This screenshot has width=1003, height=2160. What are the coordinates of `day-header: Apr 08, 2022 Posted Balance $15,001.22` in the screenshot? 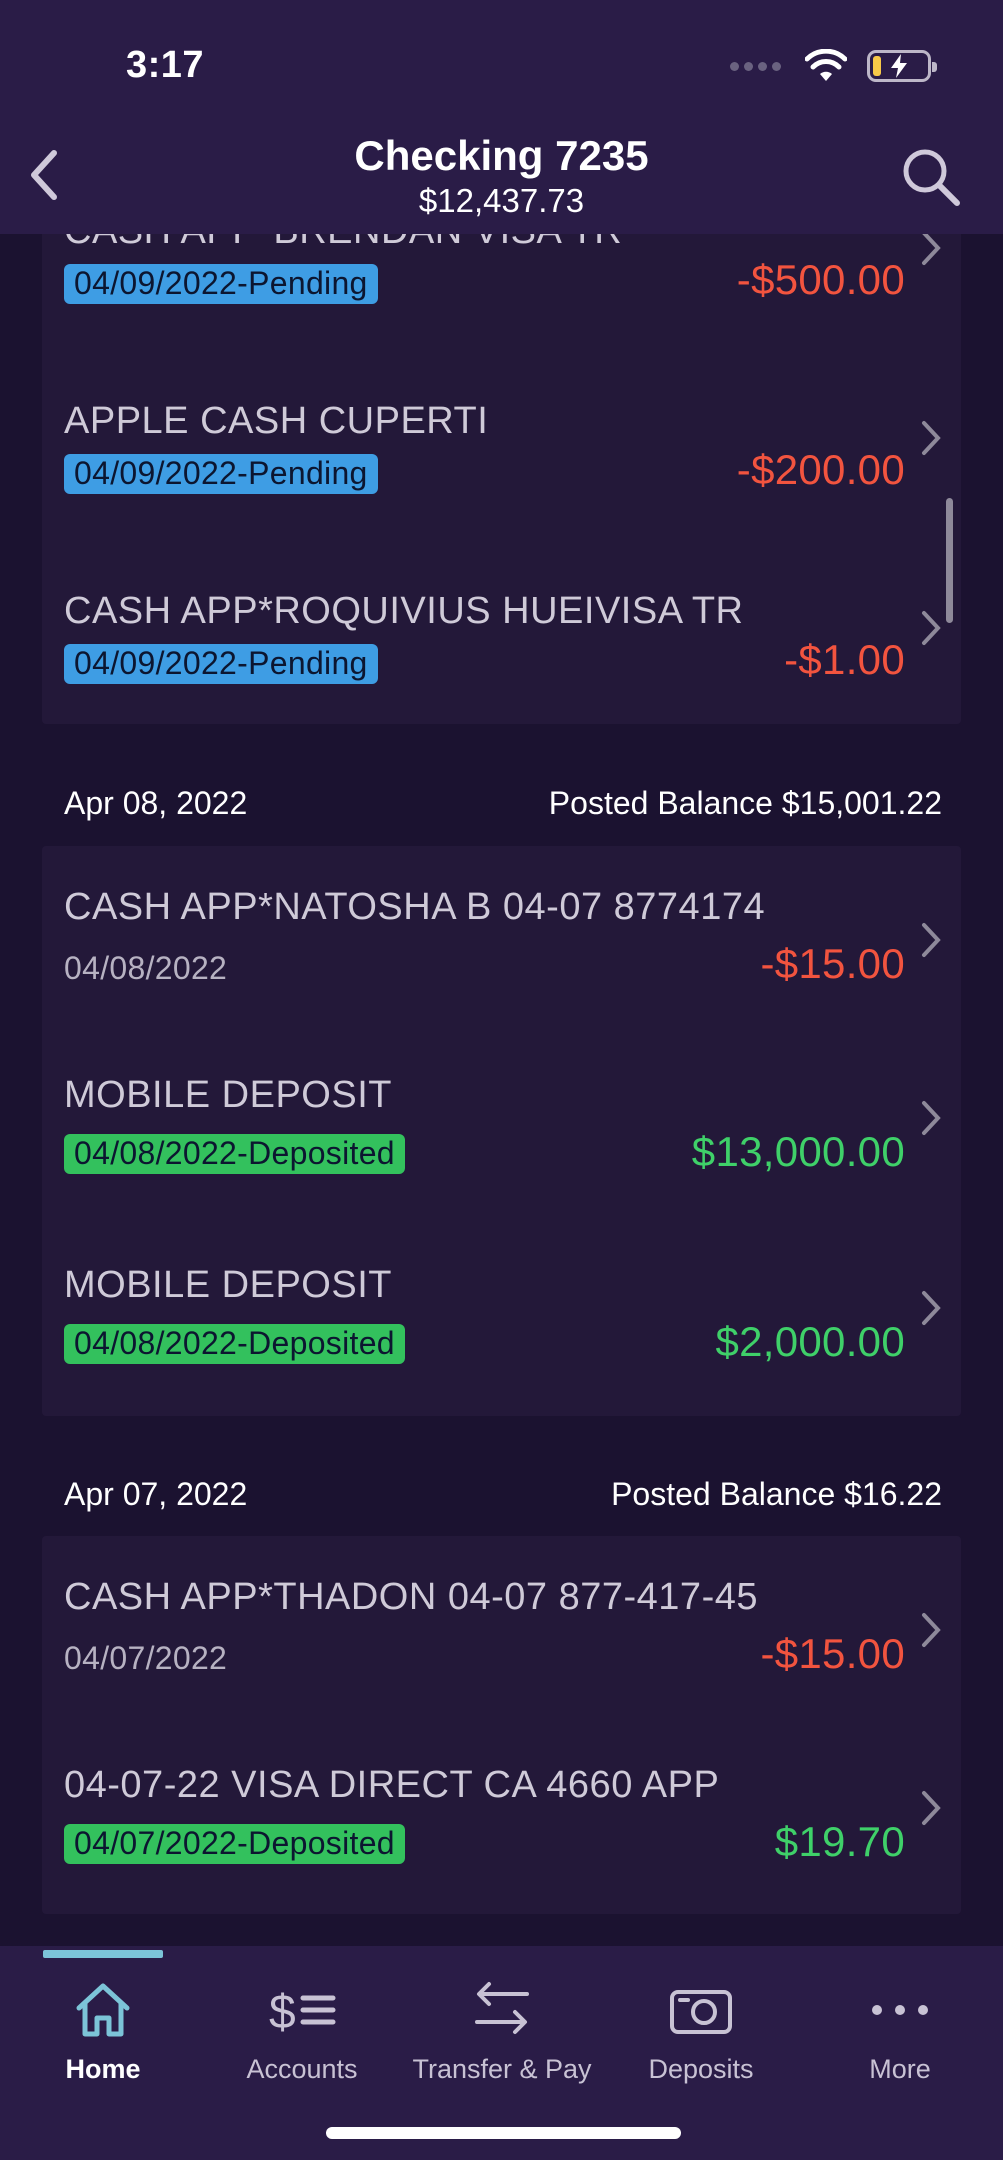 It's located at (503, 803).